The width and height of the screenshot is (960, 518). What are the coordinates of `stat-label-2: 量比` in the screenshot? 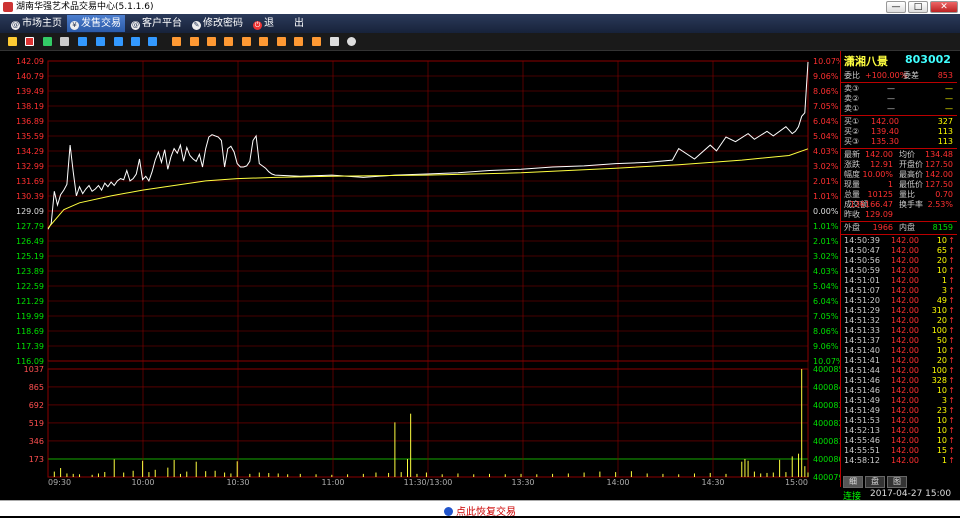 It's located at (907, 194).